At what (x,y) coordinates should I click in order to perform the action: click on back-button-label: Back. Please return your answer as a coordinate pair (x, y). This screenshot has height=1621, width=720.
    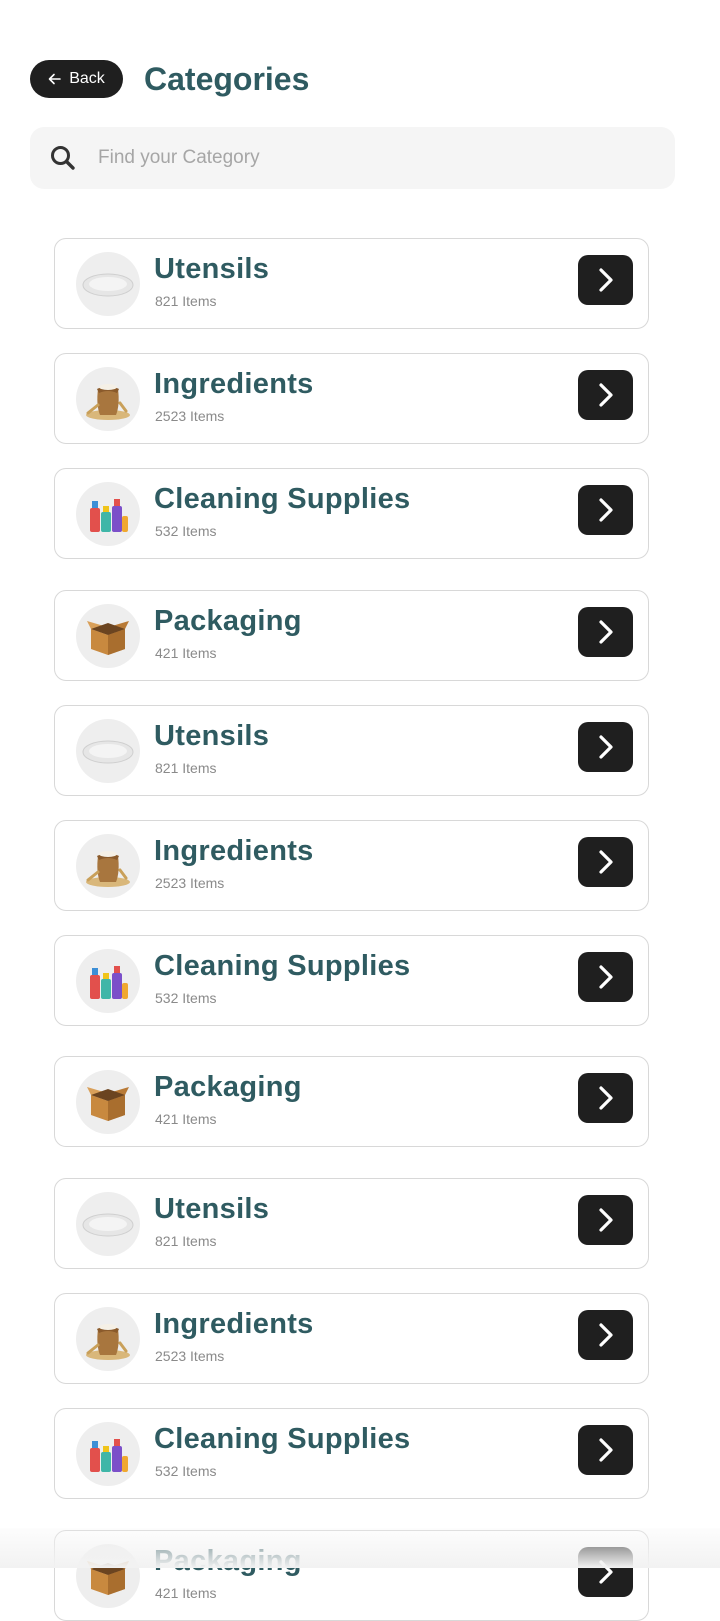
    Looking at the image, I should click on (87, 78).